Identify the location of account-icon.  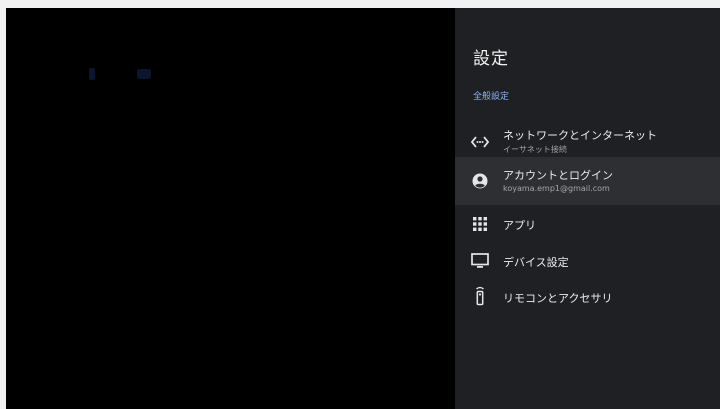
(480, 181).